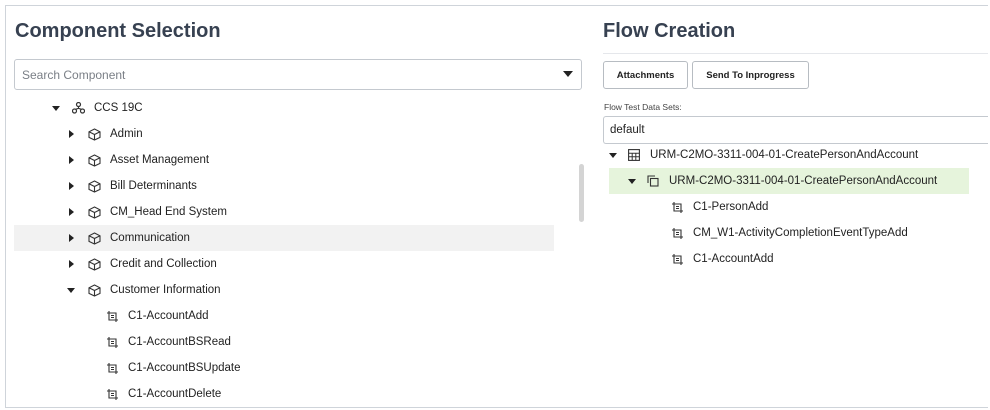 Image resolution: width=990 pixels, height=410 pixels. I want to click on flow-step-label: C1-PersonAdd, so click(731, 207).